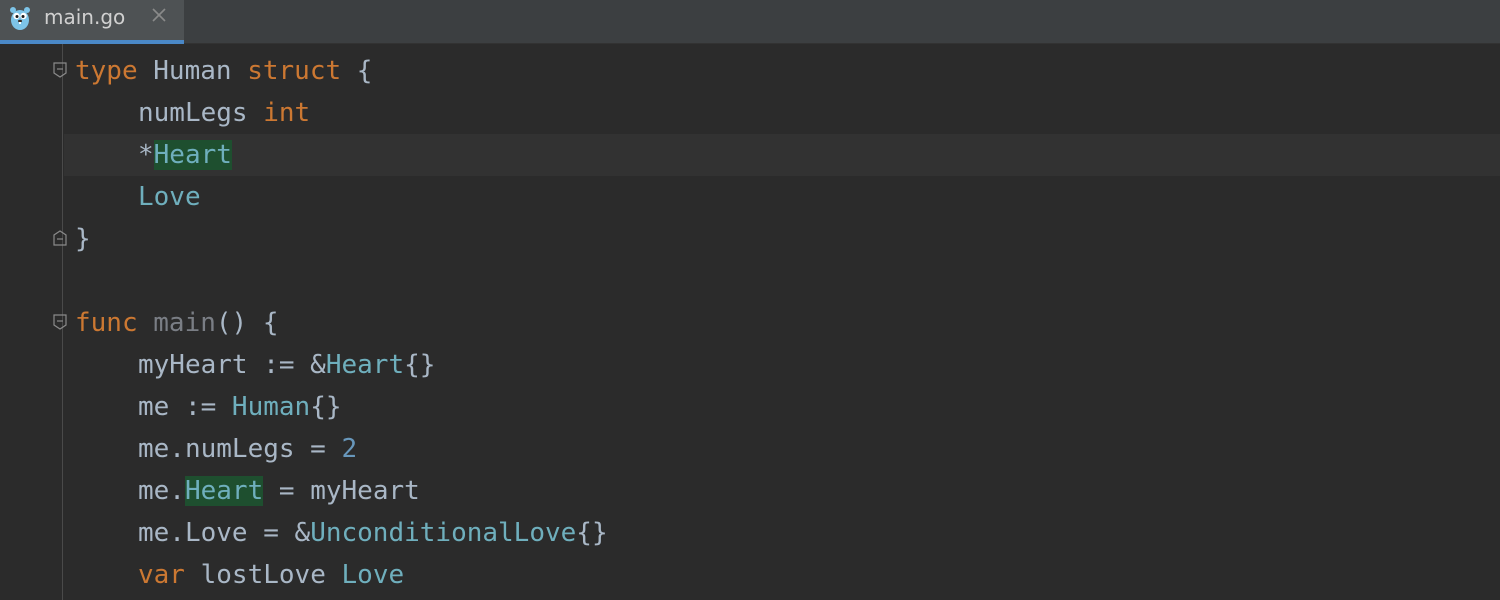 Image resolution: width=1500 pixels, height=600 pixels. Describe the element at coordinates (240, 449) in the screenshot. I see `identifier: me.numLegs =` at that location.